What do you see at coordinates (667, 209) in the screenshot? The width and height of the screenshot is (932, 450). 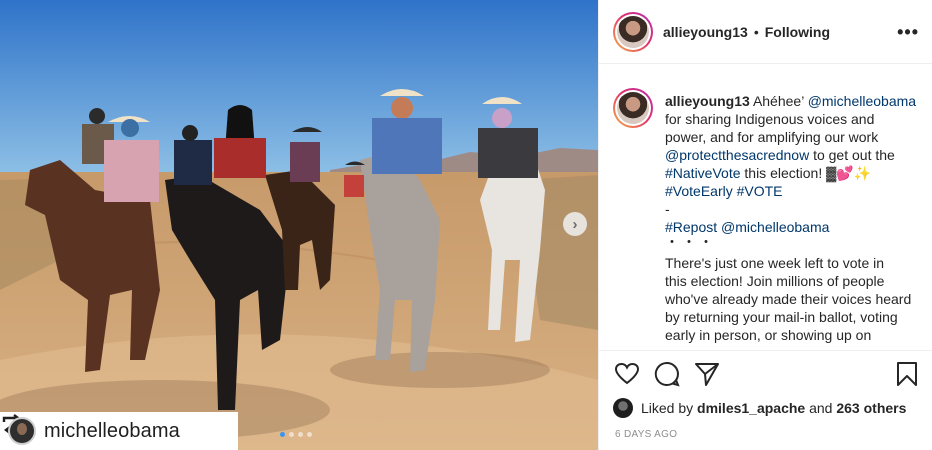 I see `caption-dash: -` at bounding box center [667, 209].